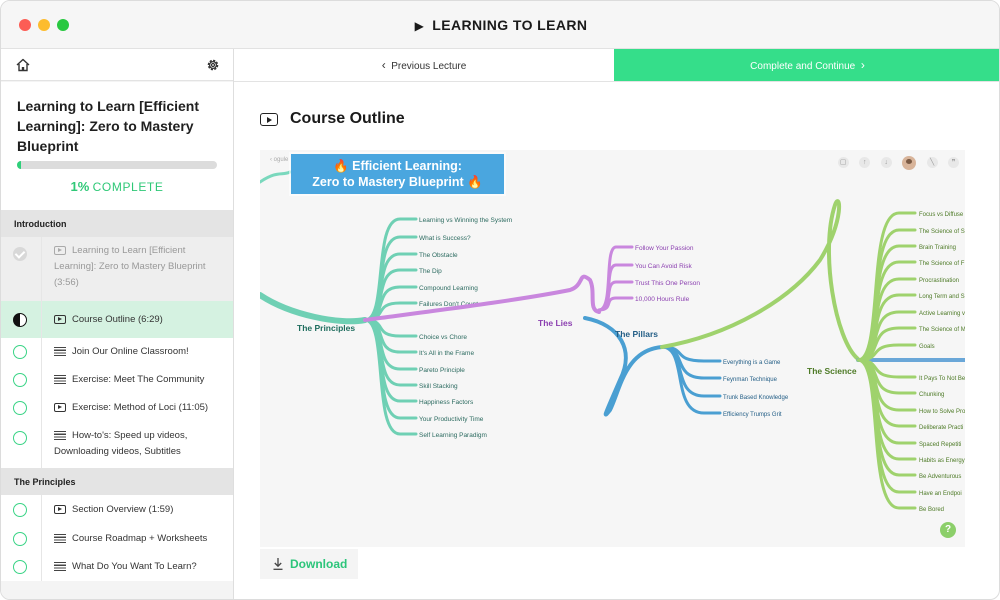 Image resolution: width=1000 pixels, height=600 pixels. Describe the element at coordinates (430, 271) in the screenshot. I see `mindmap-leaf: The Dip` at that location.